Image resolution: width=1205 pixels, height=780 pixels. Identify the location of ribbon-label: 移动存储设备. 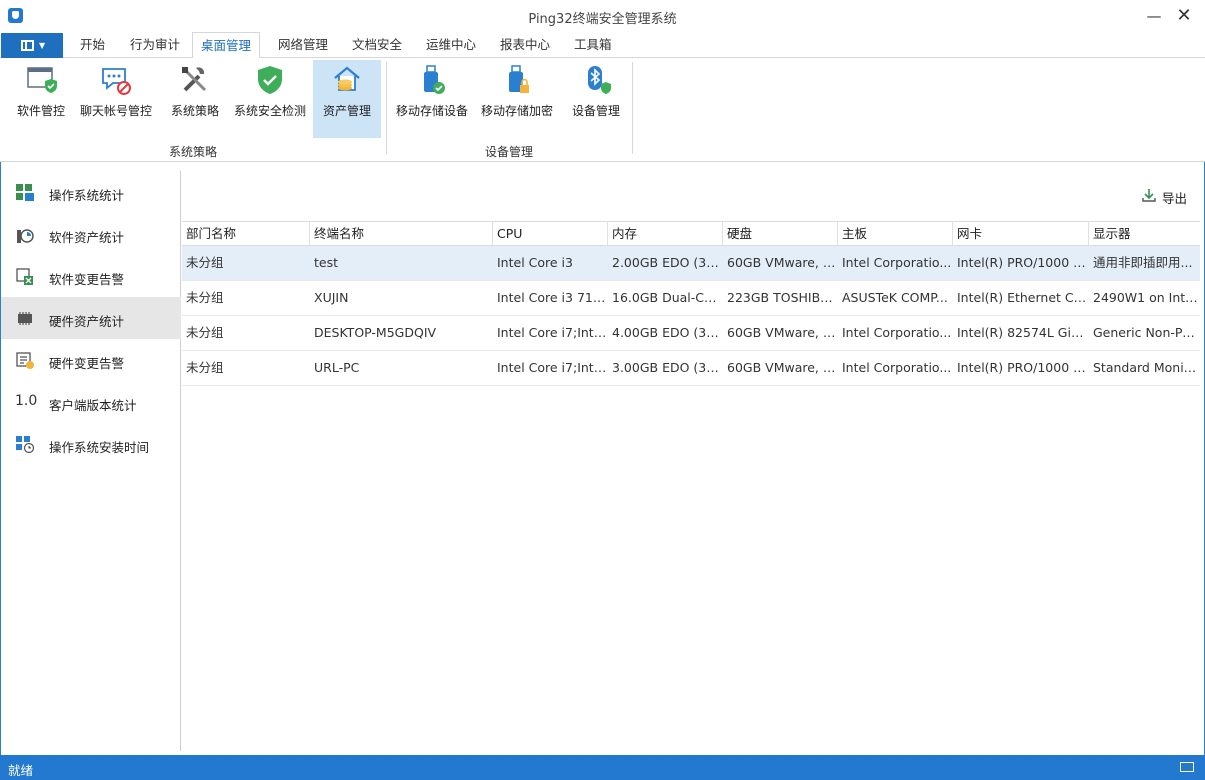
(431, 111).